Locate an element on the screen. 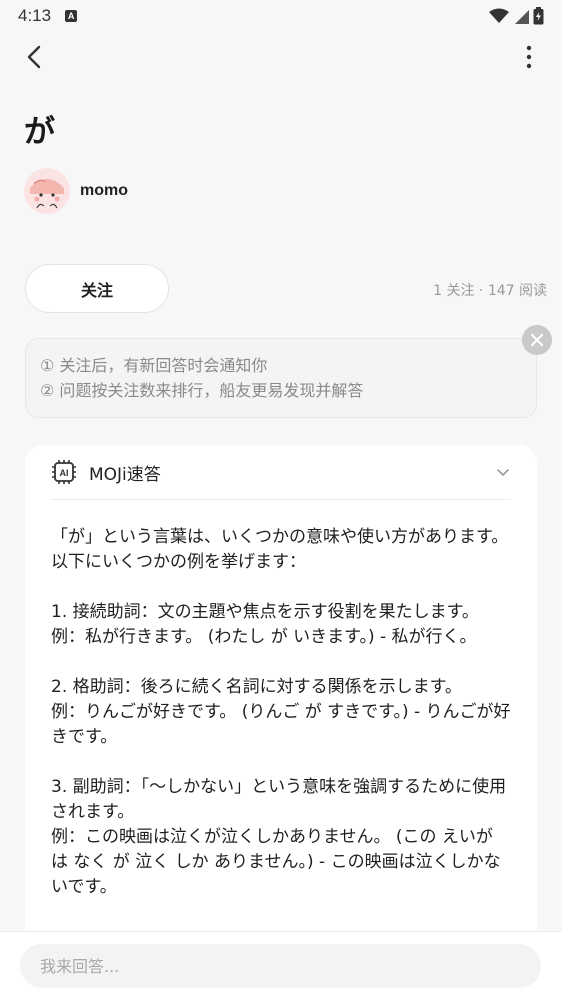  battery-icon is located at coordinates (538, 16).